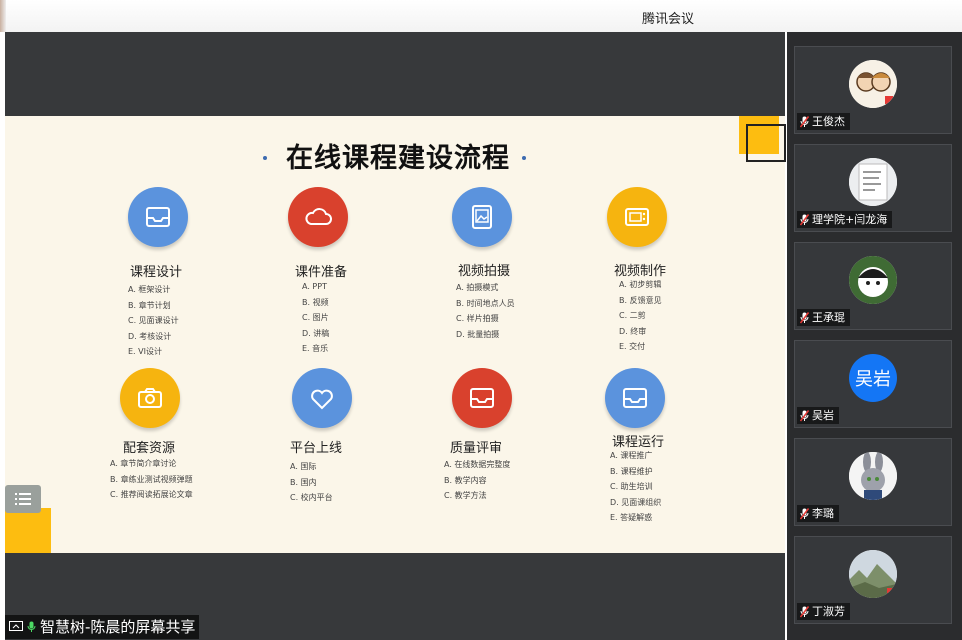  Describe the element at coordinates (477, 318) in the screenshot. I see `list-item: C. 样片拍摄` at that location.